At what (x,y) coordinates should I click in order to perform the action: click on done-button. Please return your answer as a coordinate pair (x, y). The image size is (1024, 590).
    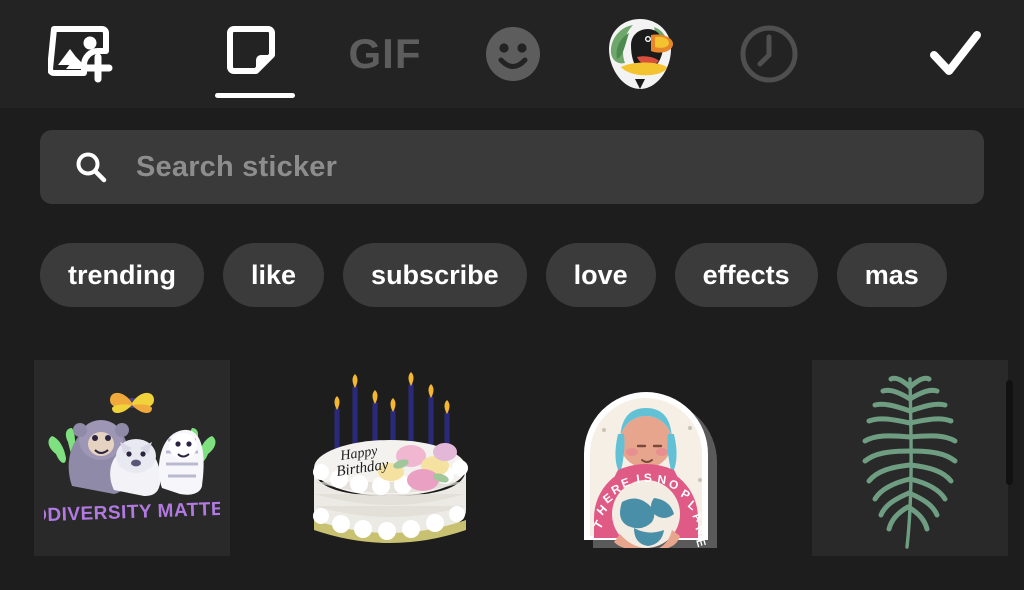
    Looking at the image, I should click on (955, 54).